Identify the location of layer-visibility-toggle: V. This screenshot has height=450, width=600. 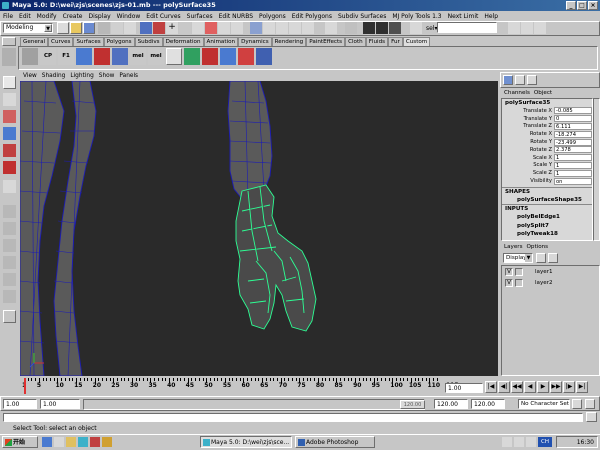
(509, 272).